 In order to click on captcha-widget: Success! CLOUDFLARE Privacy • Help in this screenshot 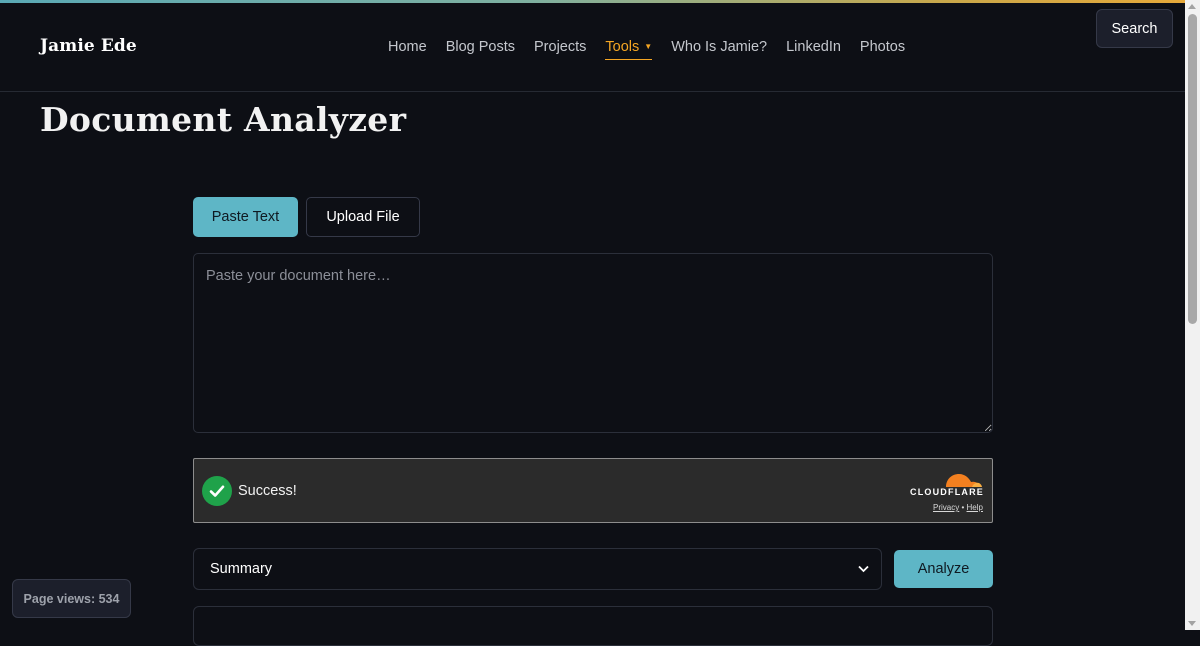, I will do `click(593, 490)`.